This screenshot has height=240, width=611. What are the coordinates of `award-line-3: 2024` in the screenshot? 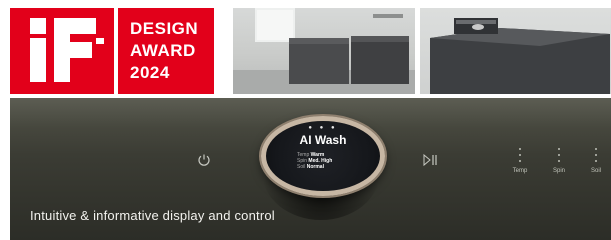 It's located at (150, 72).